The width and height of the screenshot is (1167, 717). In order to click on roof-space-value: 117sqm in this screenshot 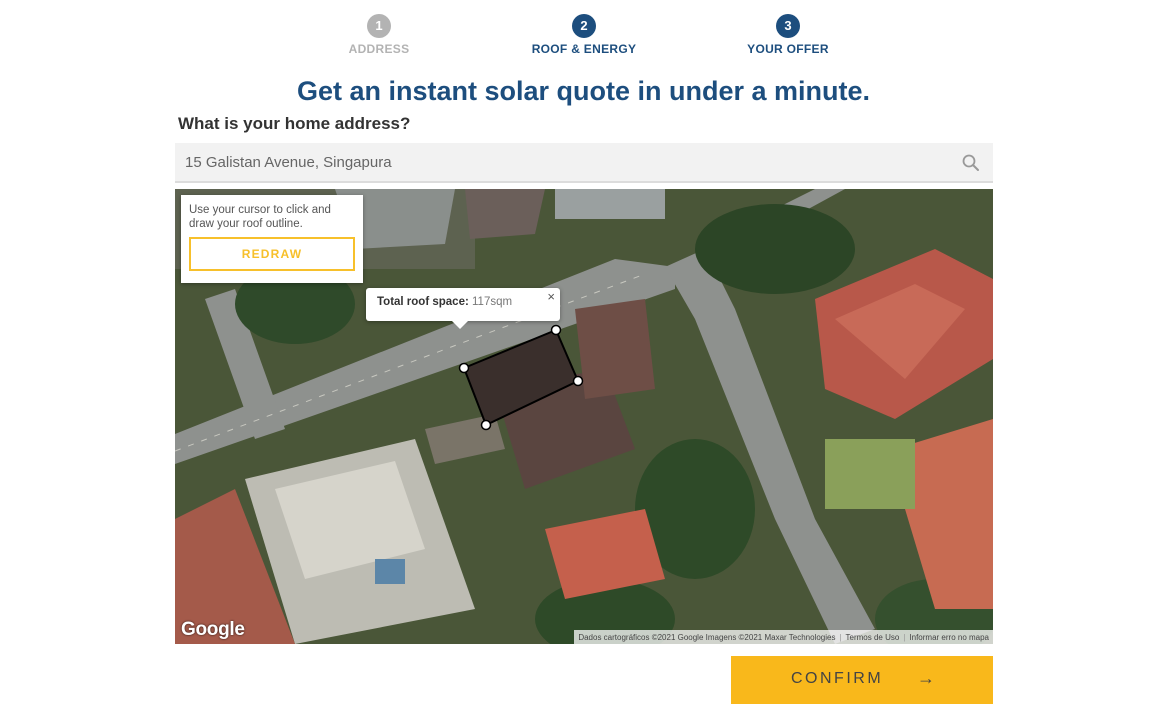, I will do `click(492, 302)`.